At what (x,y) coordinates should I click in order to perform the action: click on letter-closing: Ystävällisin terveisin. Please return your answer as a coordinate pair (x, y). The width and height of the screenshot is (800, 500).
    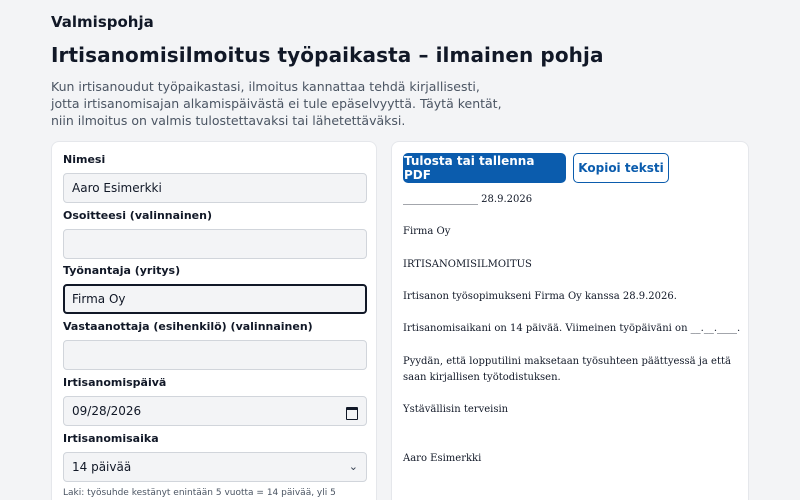
    Looking at the image, I should click on (456, 409).